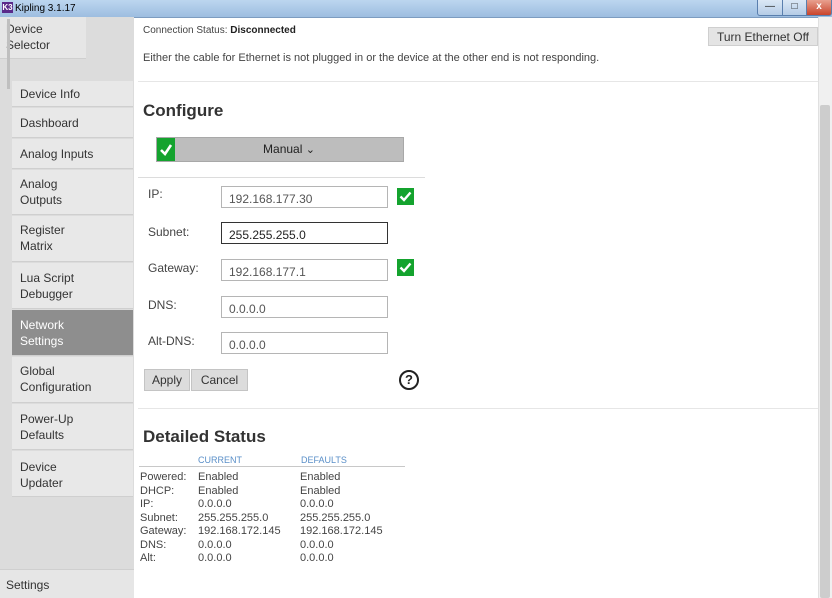 Image resolution: width=832 pixels, height=598 pixels. What do you see at coordinates (148, 558) in the screenshot?
I see `row-label: Alt:` at bounding box center [148, 558].